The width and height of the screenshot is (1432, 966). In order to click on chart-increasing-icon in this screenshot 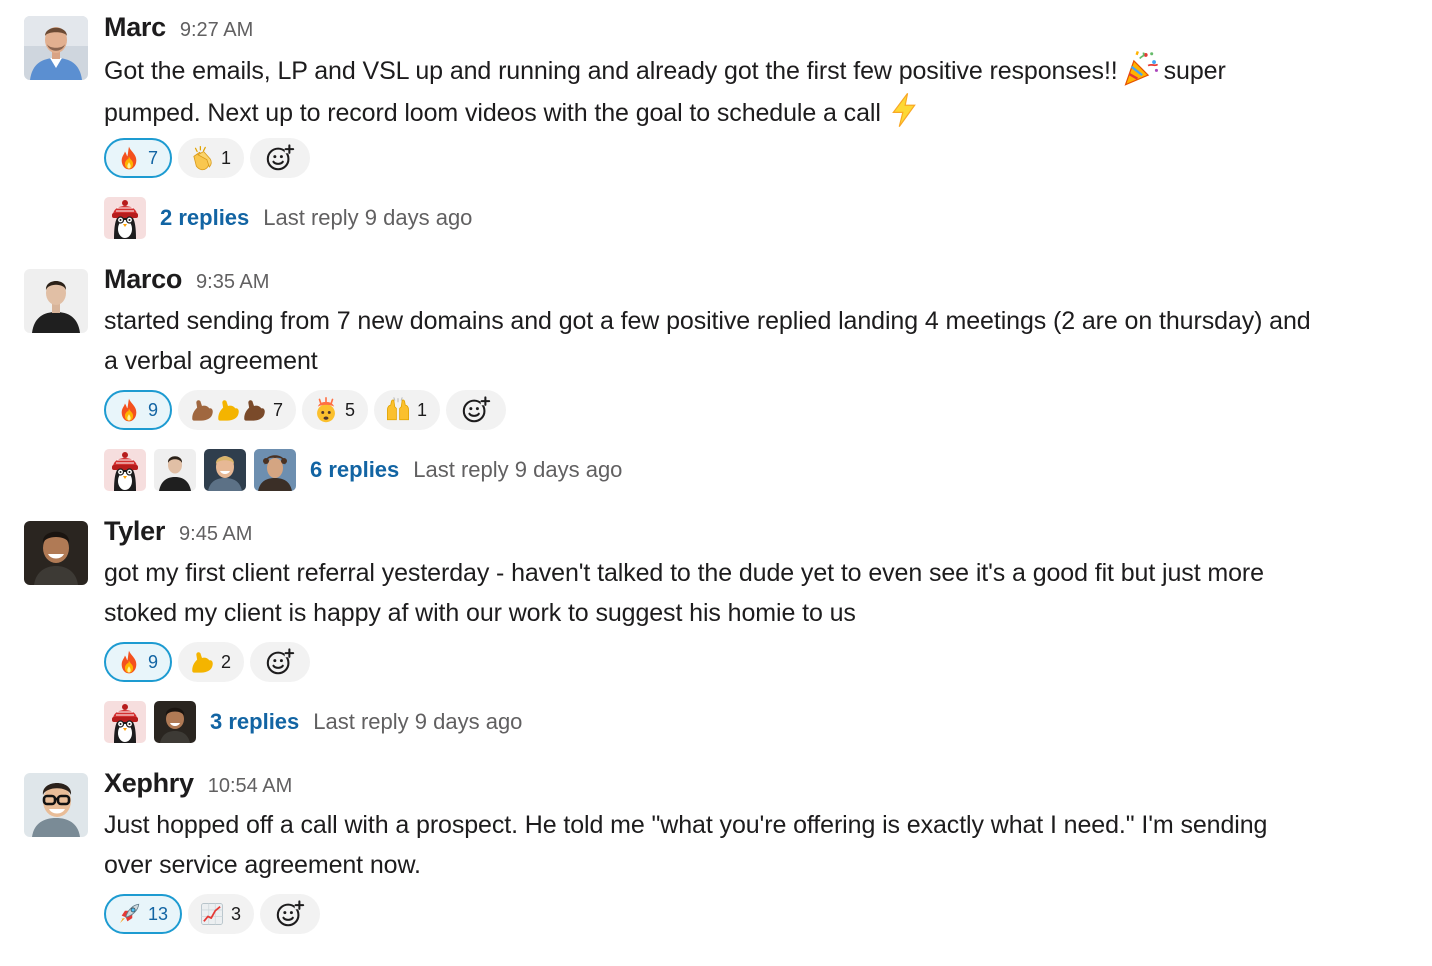, I will do `click(212, 914)`.